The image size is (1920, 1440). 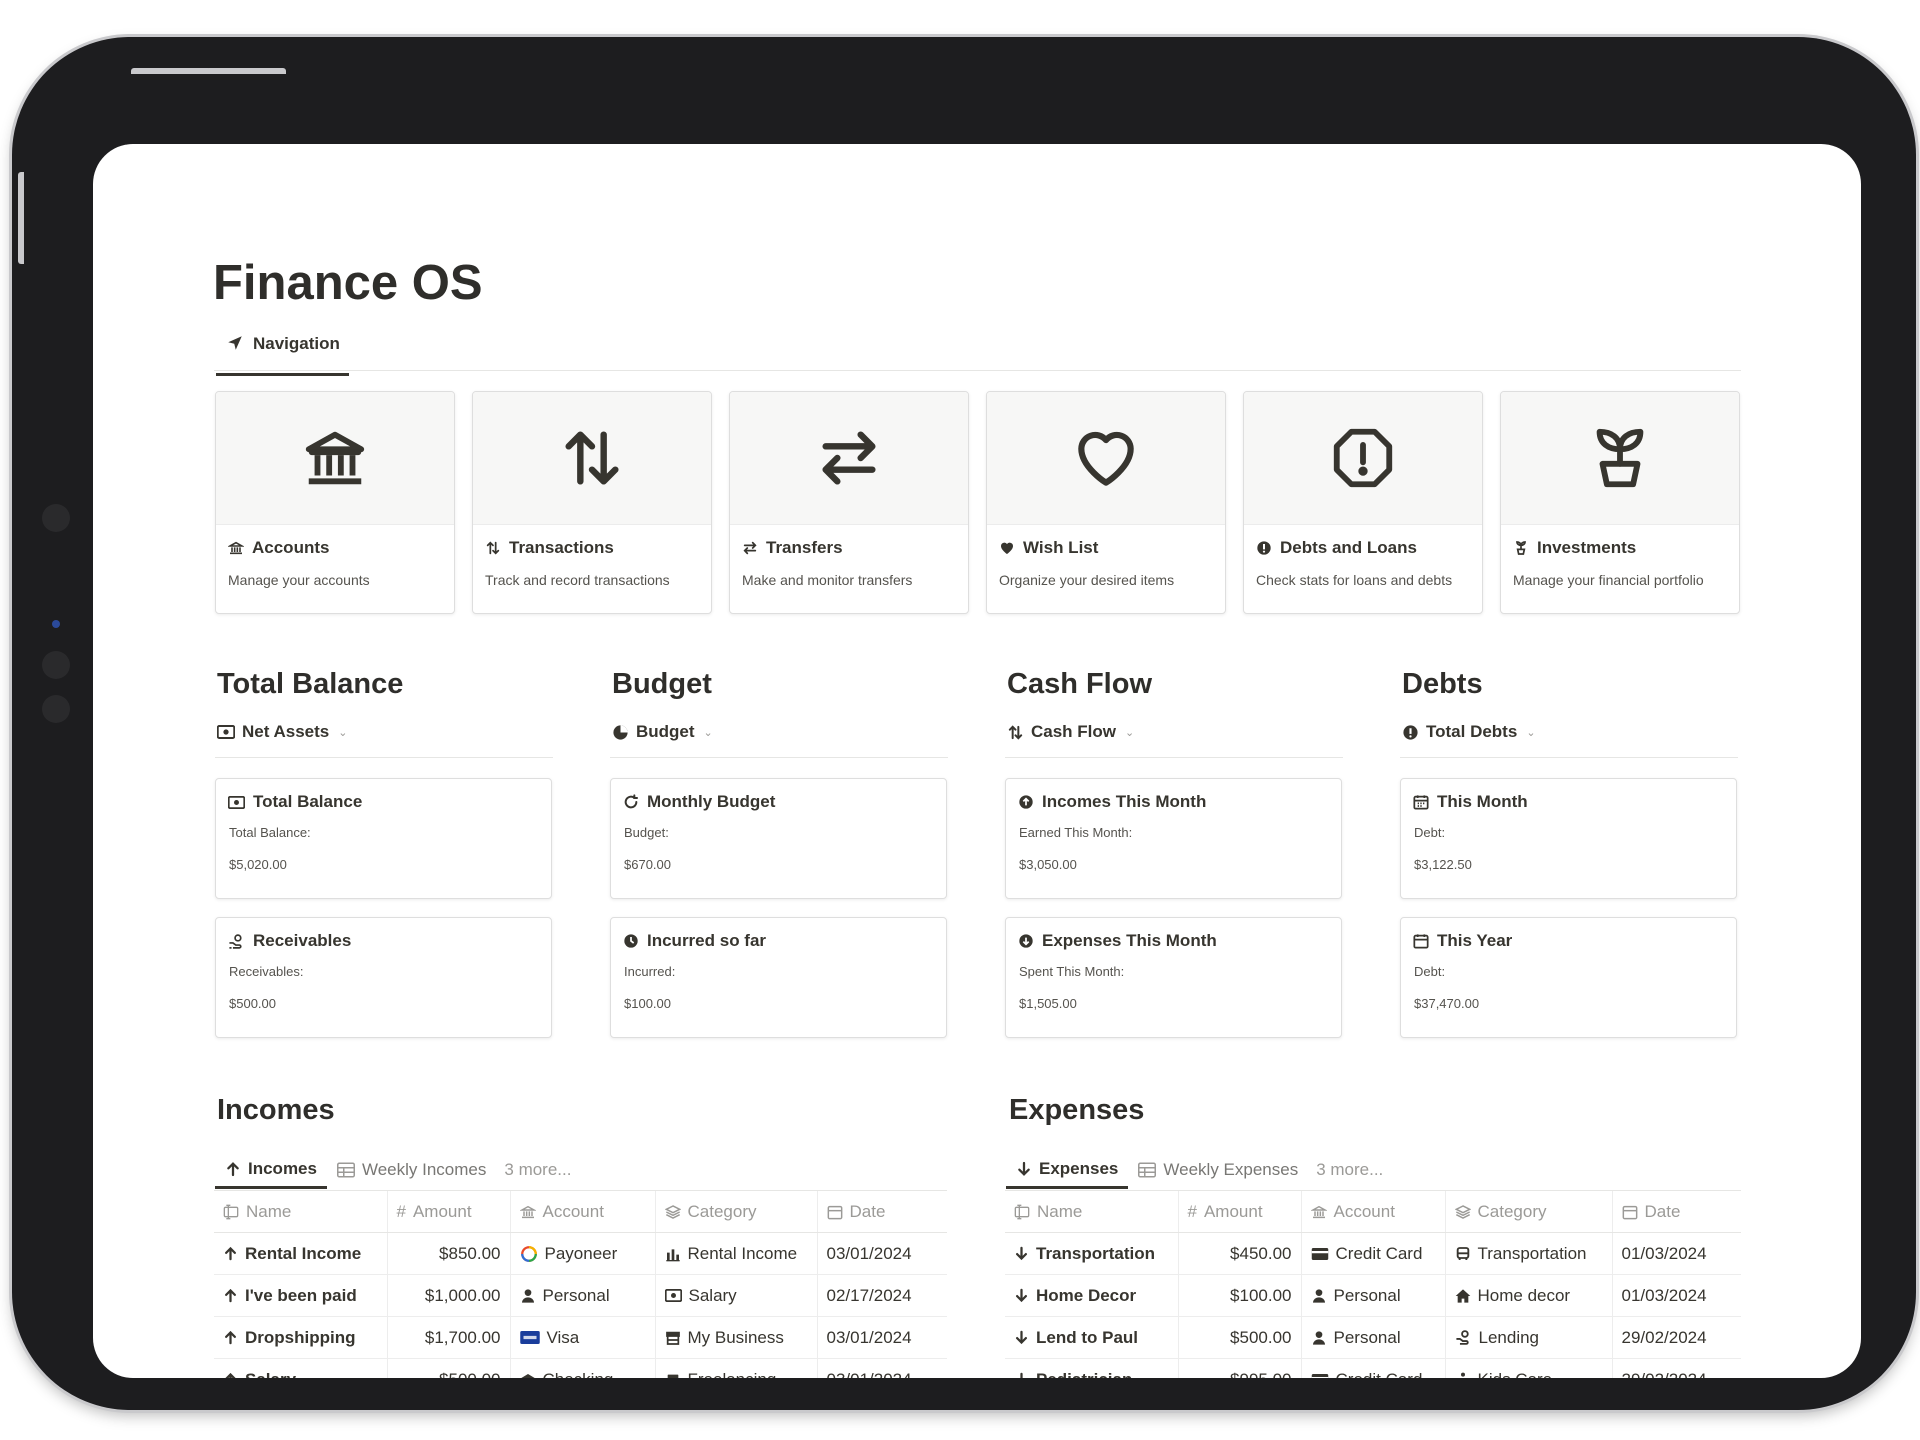 I want to click on stat-card-this-year: This Year Debt: $37,470.00, so click(x=1568, y=977).